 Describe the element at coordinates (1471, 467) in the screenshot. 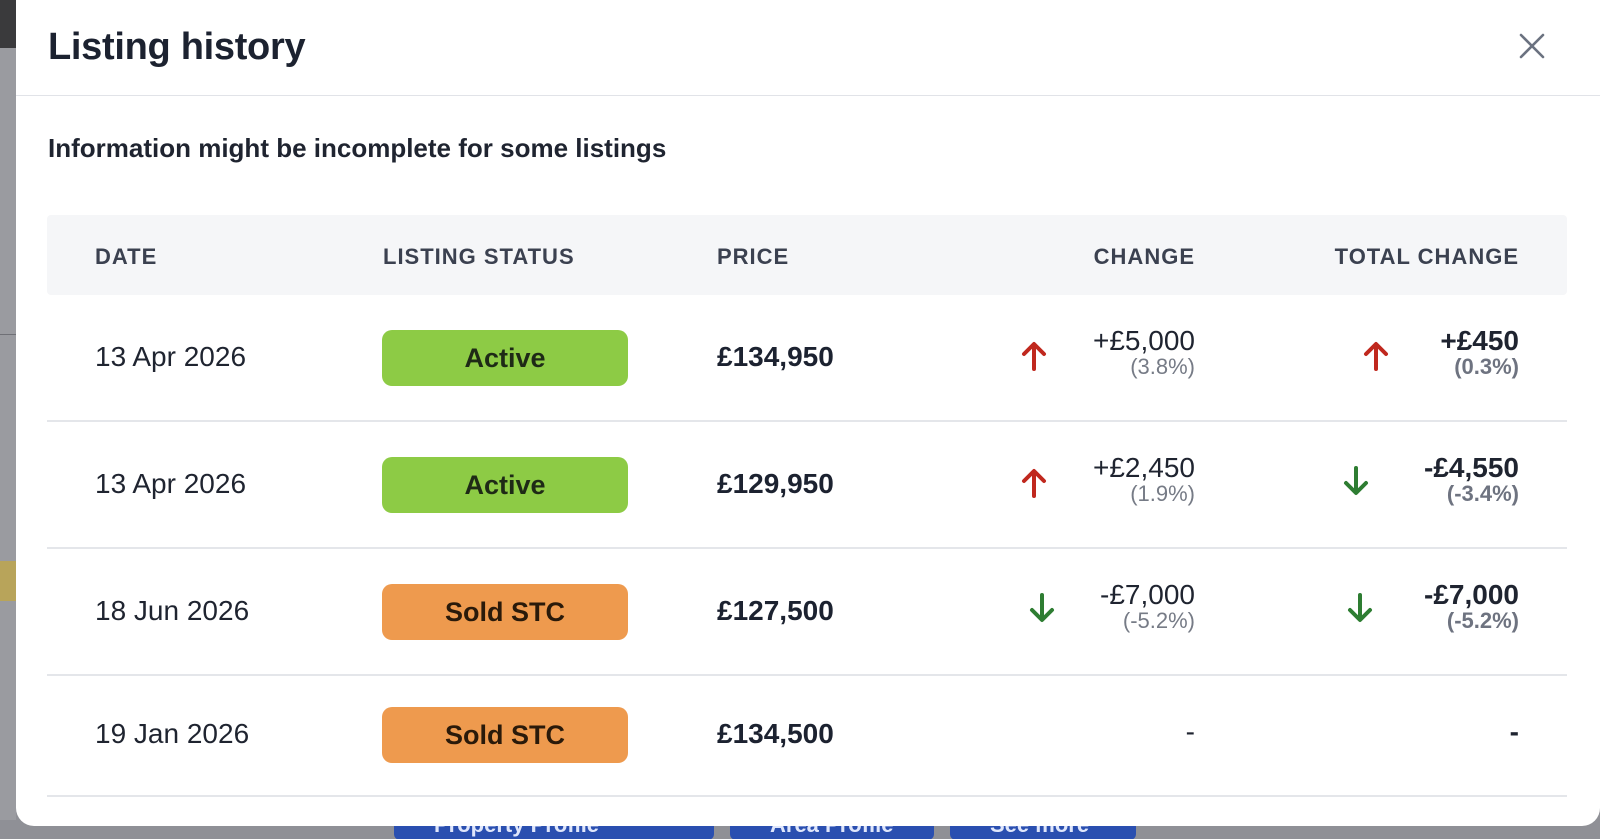

I see `total-change-amount: -£4,550` at that location.